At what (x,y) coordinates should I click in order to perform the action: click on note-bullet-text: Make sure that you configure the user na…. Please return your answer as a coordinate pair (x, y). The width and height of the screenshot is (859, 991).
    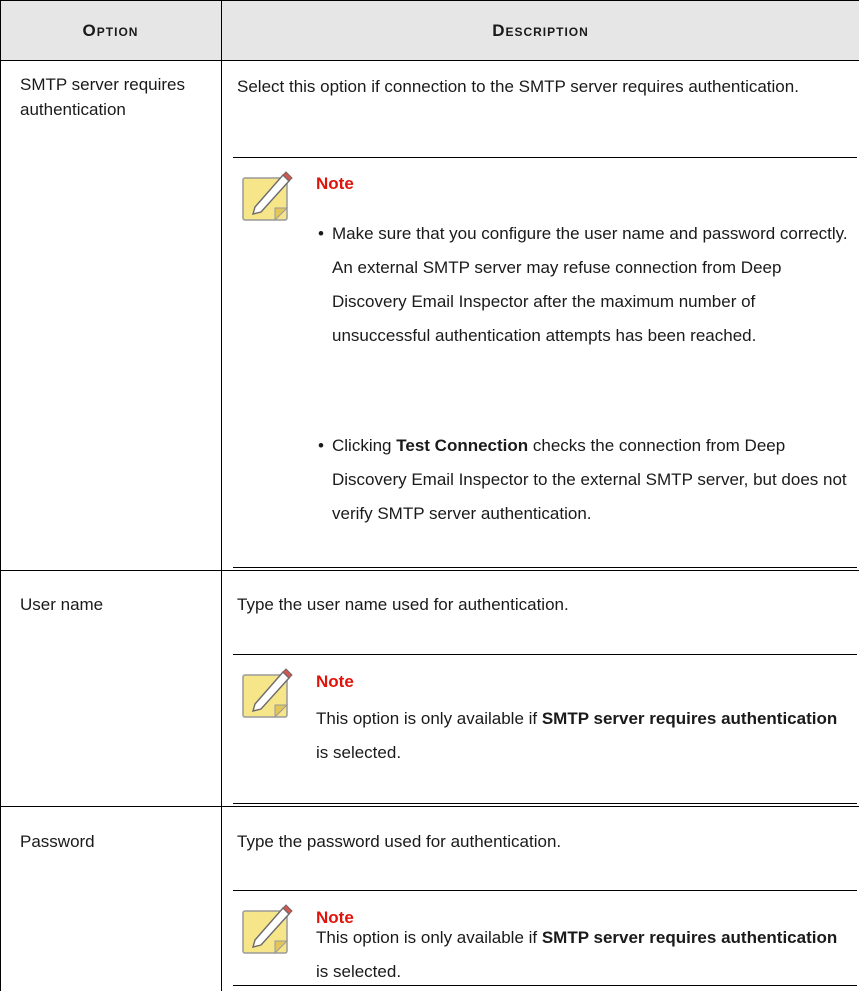
    Looking at the image, I should click on (590, 284).